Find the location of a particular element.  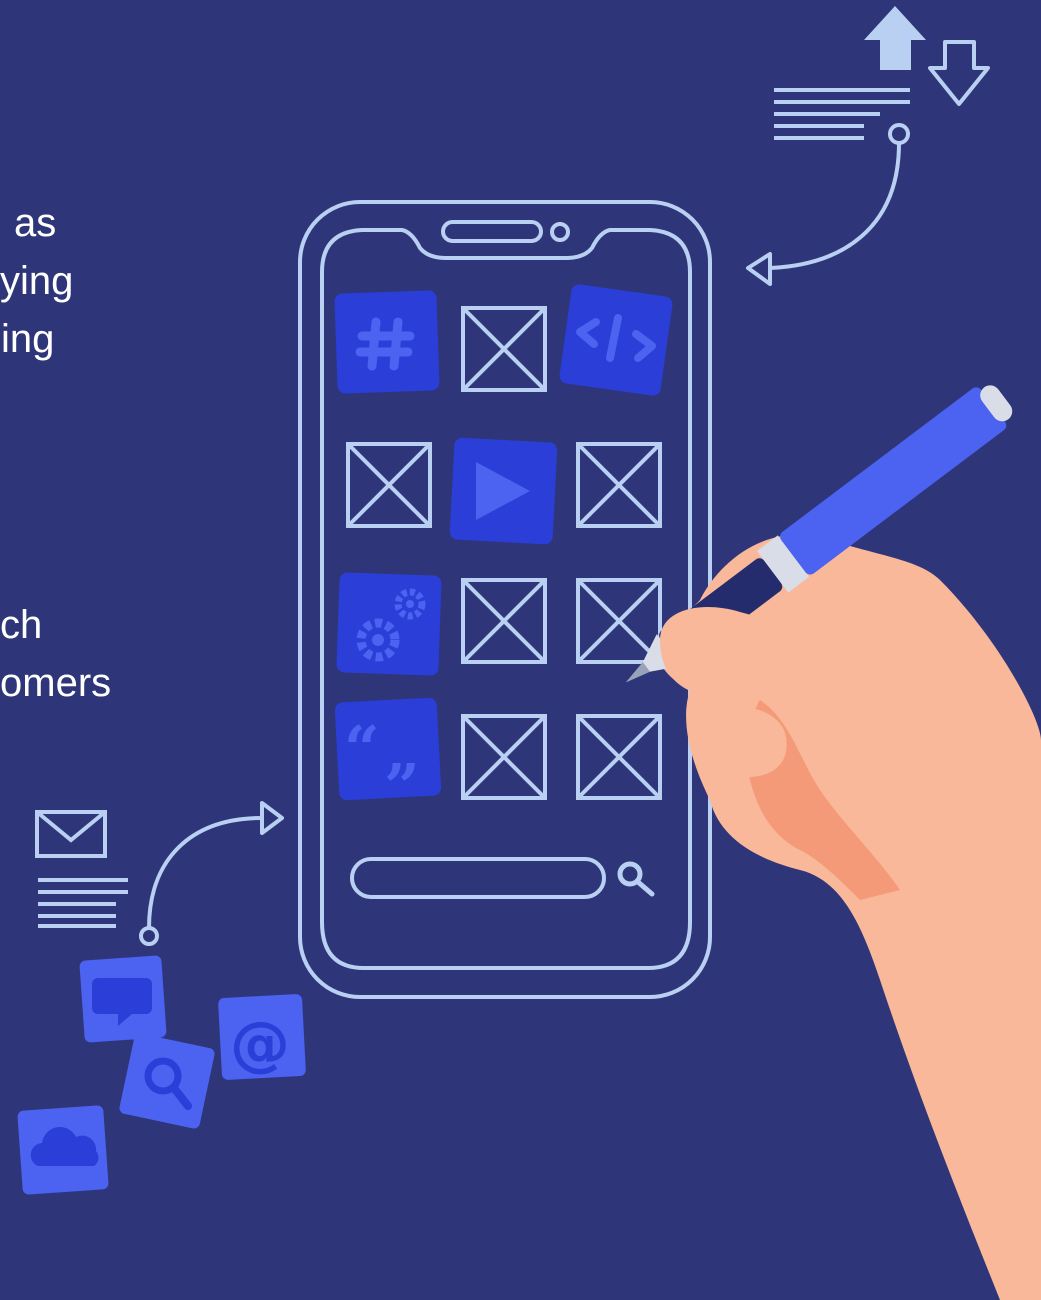

connector-bottom is located at coordinates (211, 873).